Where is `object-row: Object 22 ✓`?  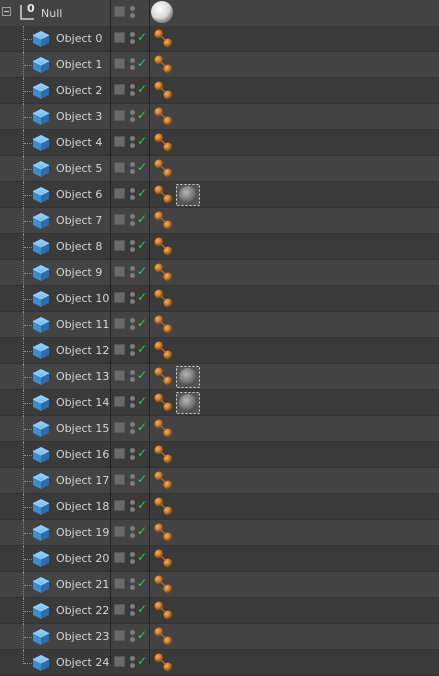 object-row: Object 22 ✓ is located at coordinates (219, 611).